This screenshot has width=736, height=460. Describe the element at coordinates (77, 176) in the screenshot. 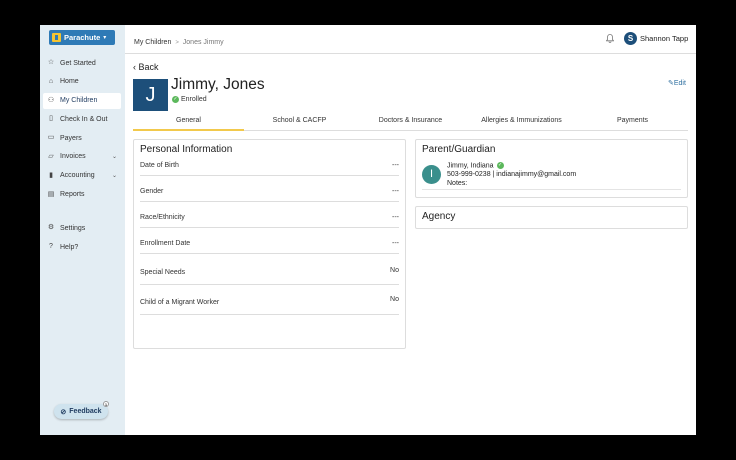

I see `sidebar-item-label: Accounting` at that location.